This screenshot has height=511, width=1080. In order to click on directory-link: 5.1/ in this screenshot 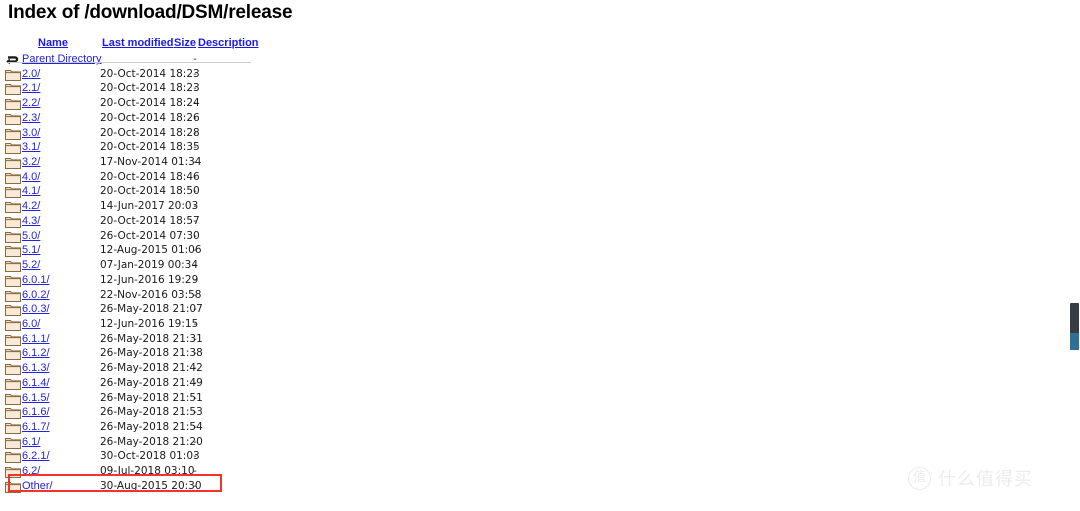, I will do `click(31, 250)`.